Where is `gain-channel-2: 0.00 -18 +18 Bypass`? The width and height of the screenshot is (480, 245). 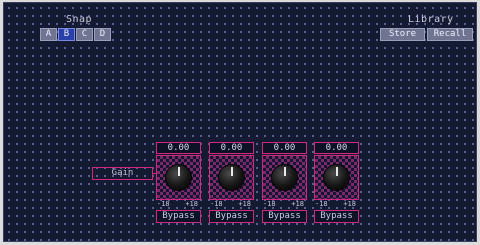 gain-channel-2: 0.00 -18 +18 Bypass is located at coordinates (231, 185).